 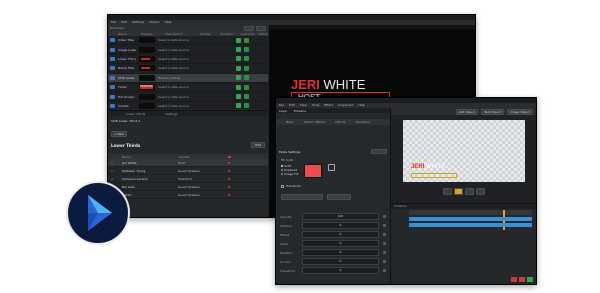 What do you see at coordinates (464, 151) in the screenshot?
I see `canvas-preview: JERI WHITE` at bounding box center [464, 151].